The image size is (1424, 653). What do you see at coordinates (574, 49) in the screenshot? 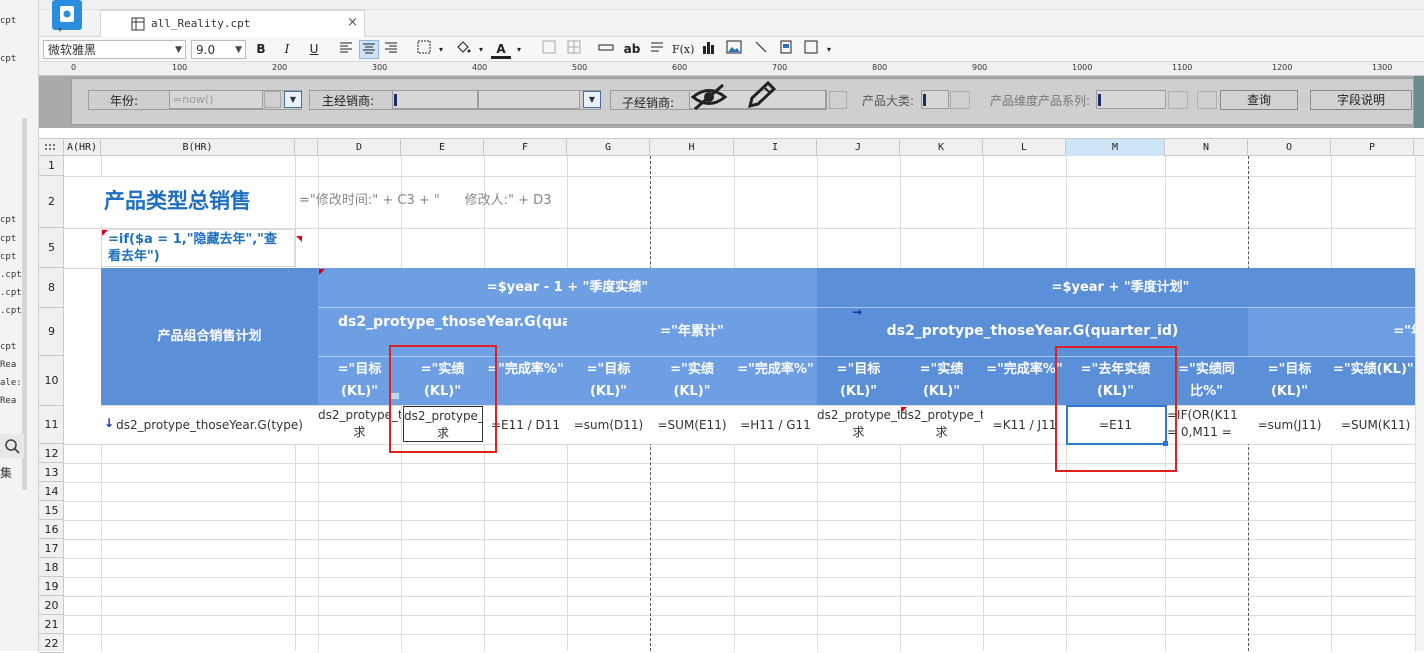
I see `split-cells-icon` at bounding box center [574, 49].